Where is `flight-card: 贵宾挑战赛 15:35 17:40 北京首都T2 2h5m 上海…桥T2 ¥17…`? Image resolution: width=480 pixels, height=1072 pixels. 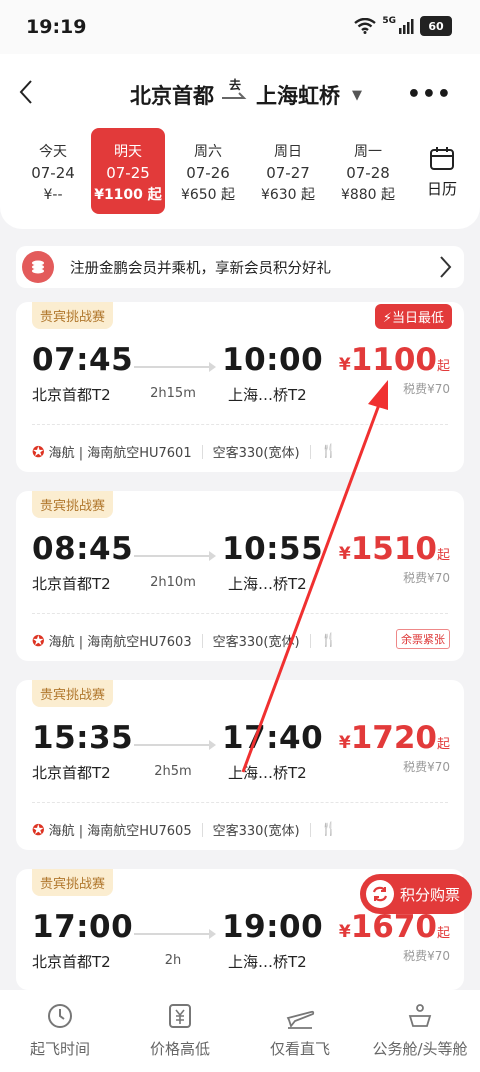 flight-card: 贵宾挑战赛 15:35 17:40 北京首都T2 2h5m 上海…桥T2 ¥17… is located at coordinates (240, 765).